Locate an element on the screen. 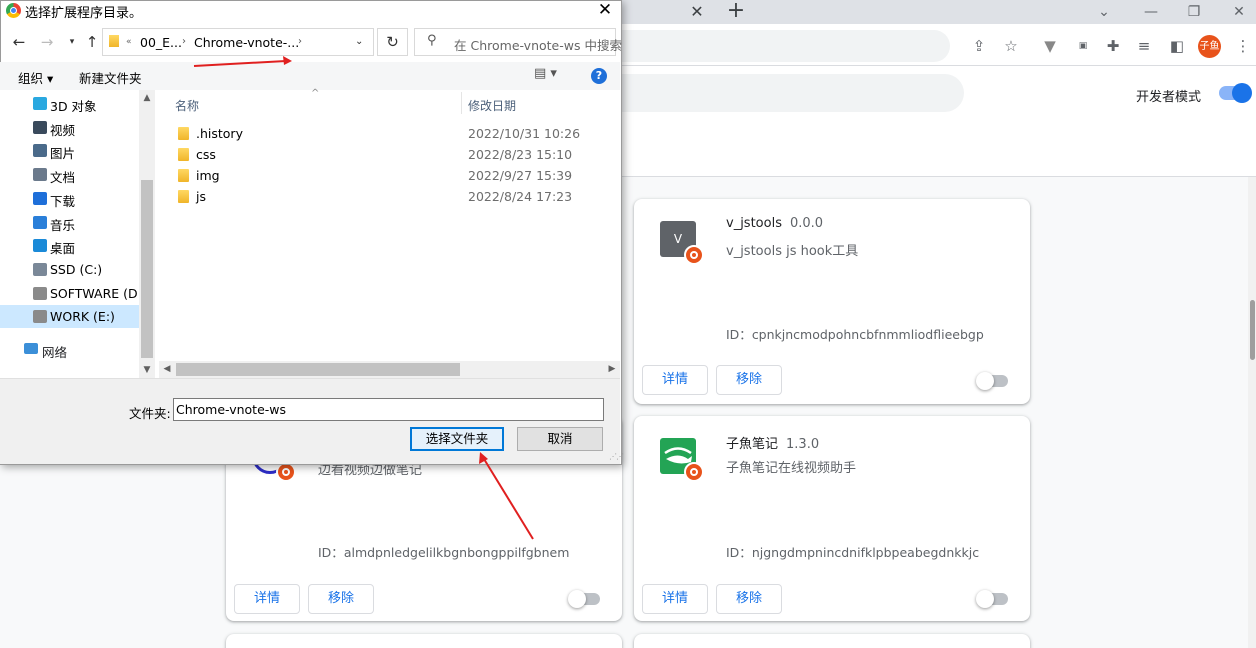 The width and height of the screenshot is (1256, 648). nav-item-3d-objects: 3D 对象 is located at coordinates (69, 103).